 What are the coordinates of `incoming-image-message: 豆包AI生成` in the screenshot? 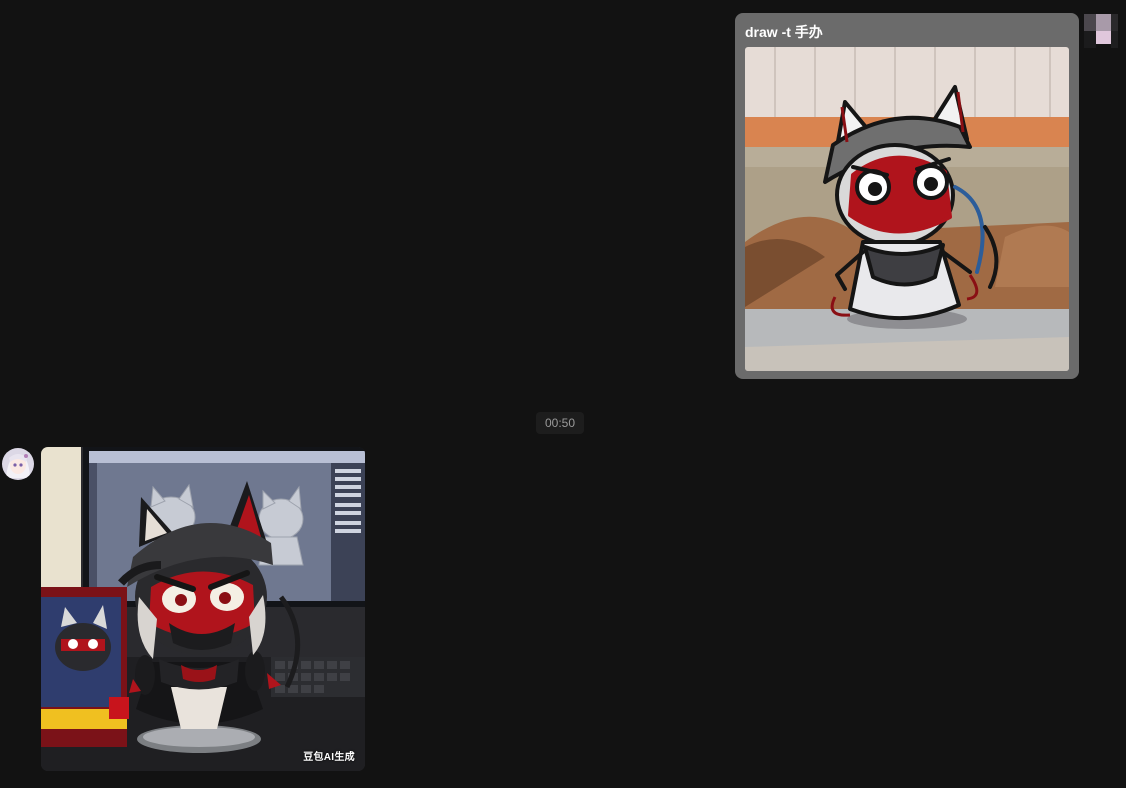 It's located at (203, 609).